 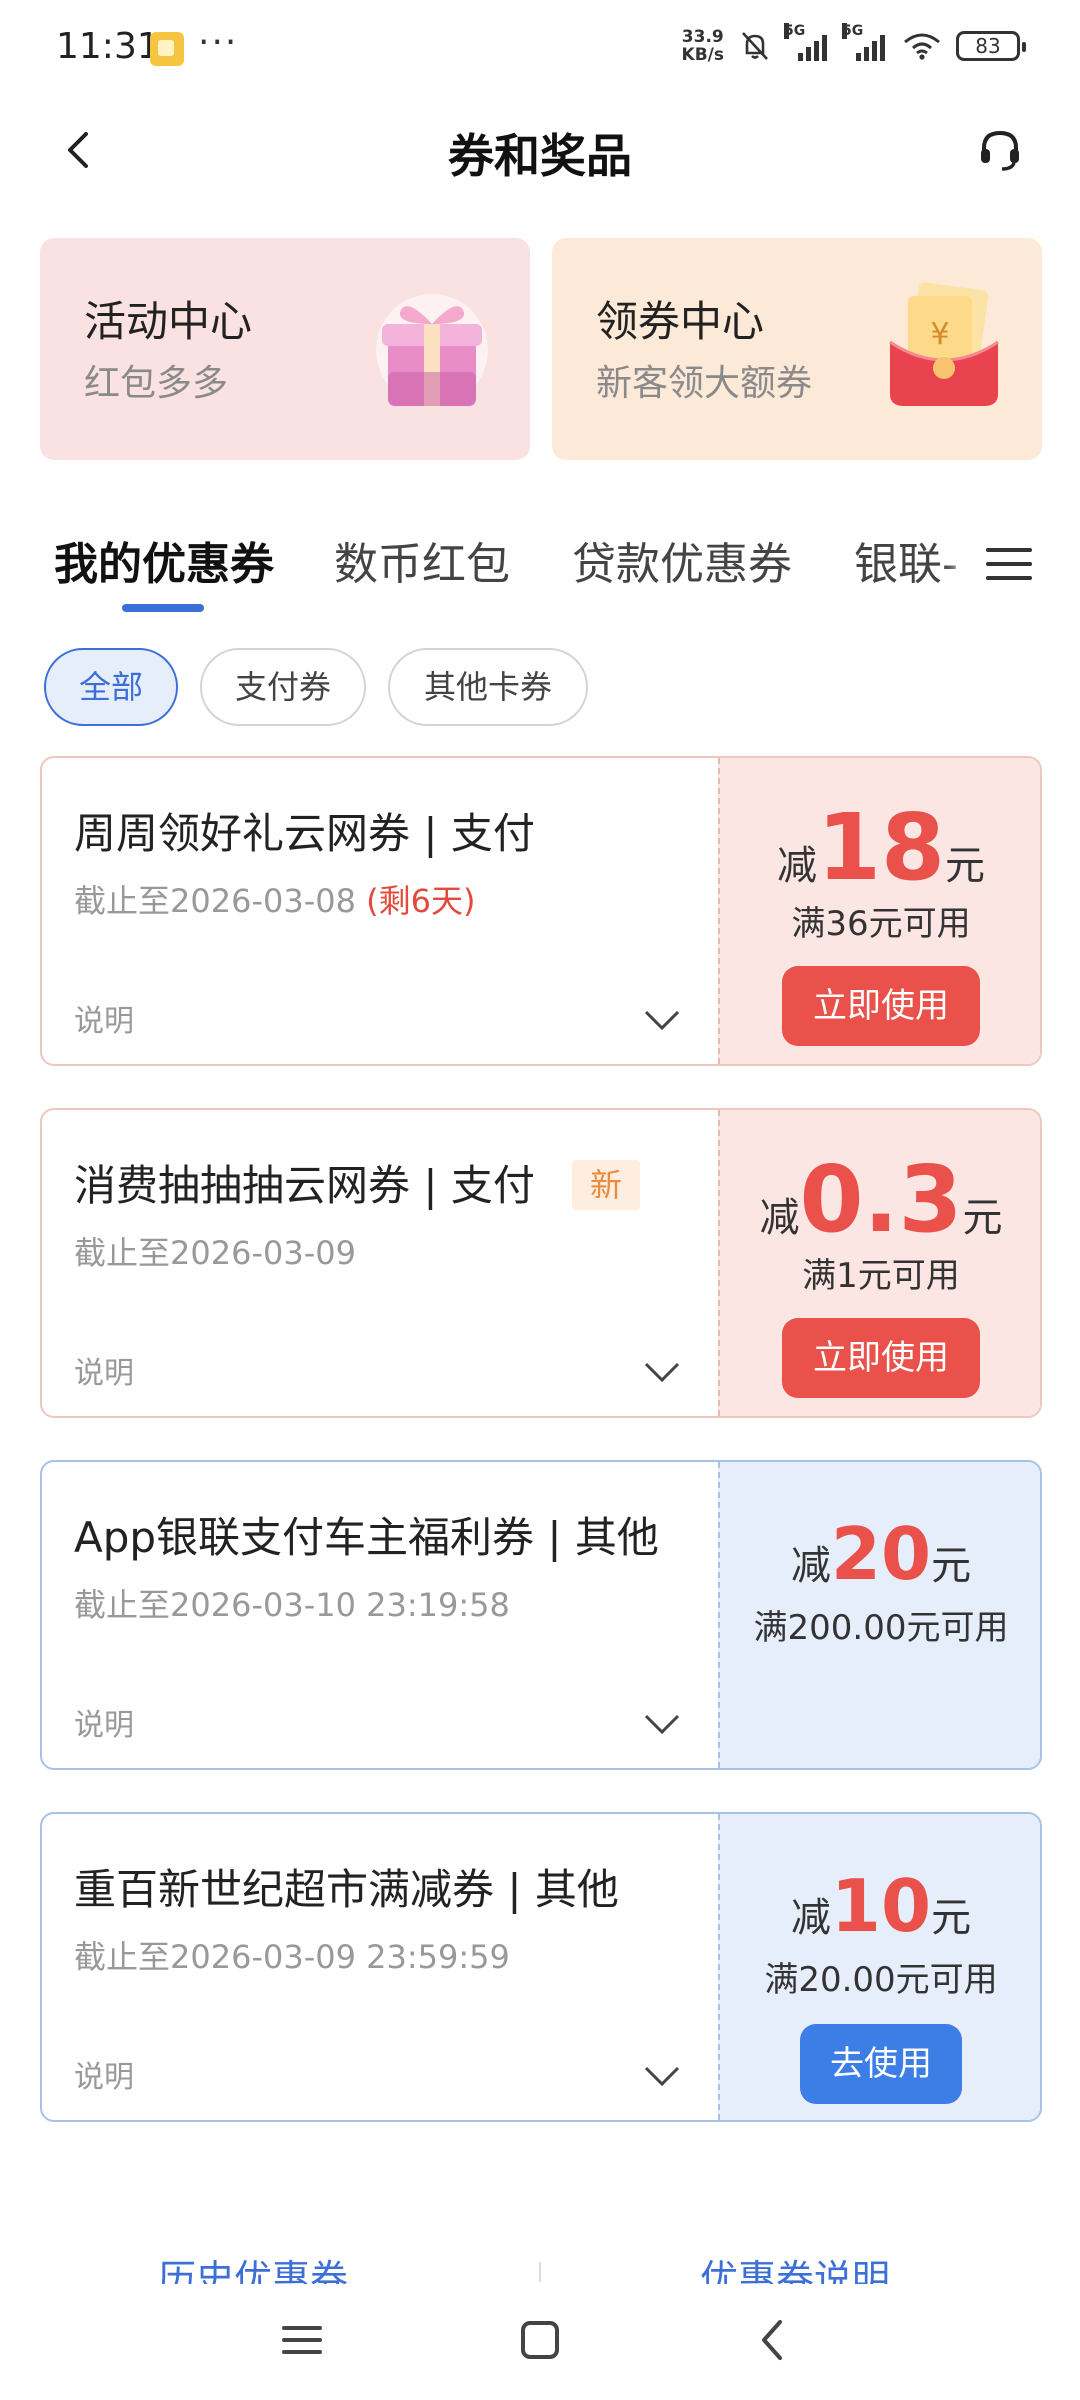 What do you see at coordinates (218, 42) in the screenshot?
I see `more-notifications-icon: ···` at bounding box center [218, 42].